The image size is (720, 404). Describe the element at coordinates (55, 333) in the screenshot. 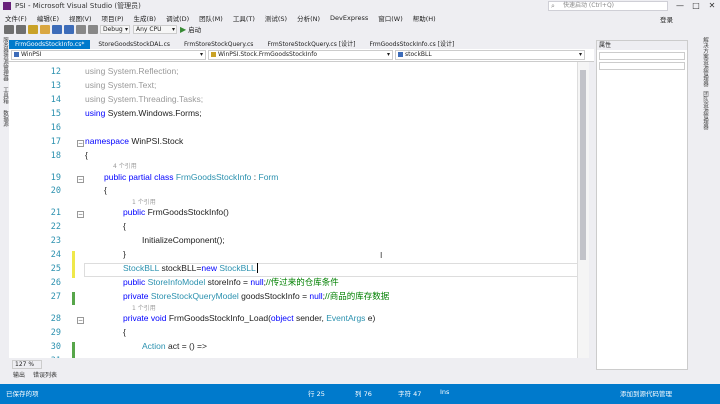

I see `line-number: 29` at that location.